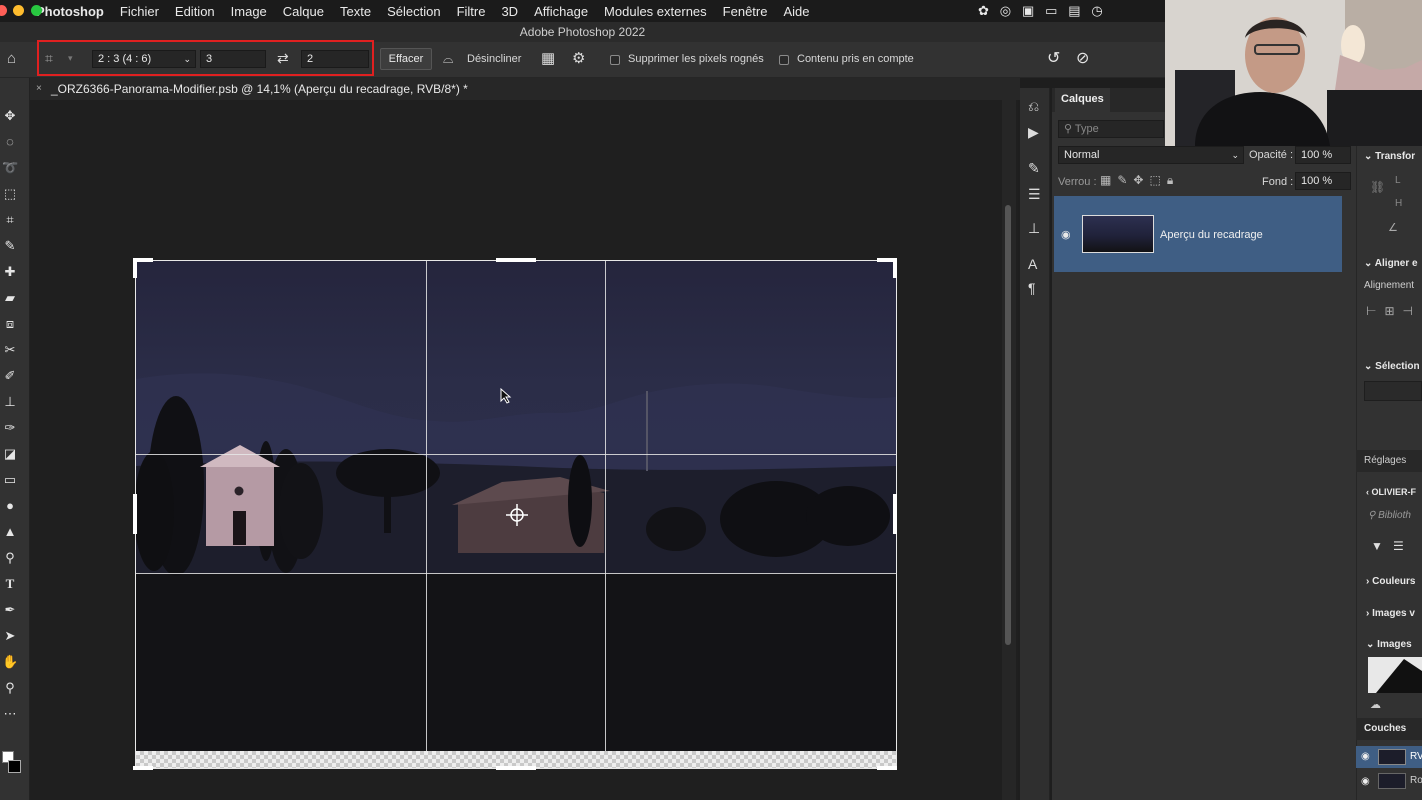  What do you see at coordinates (1032, 264) in the screenshot?
I see `character-panel-icon: A` at bounding box center [1032, 264].